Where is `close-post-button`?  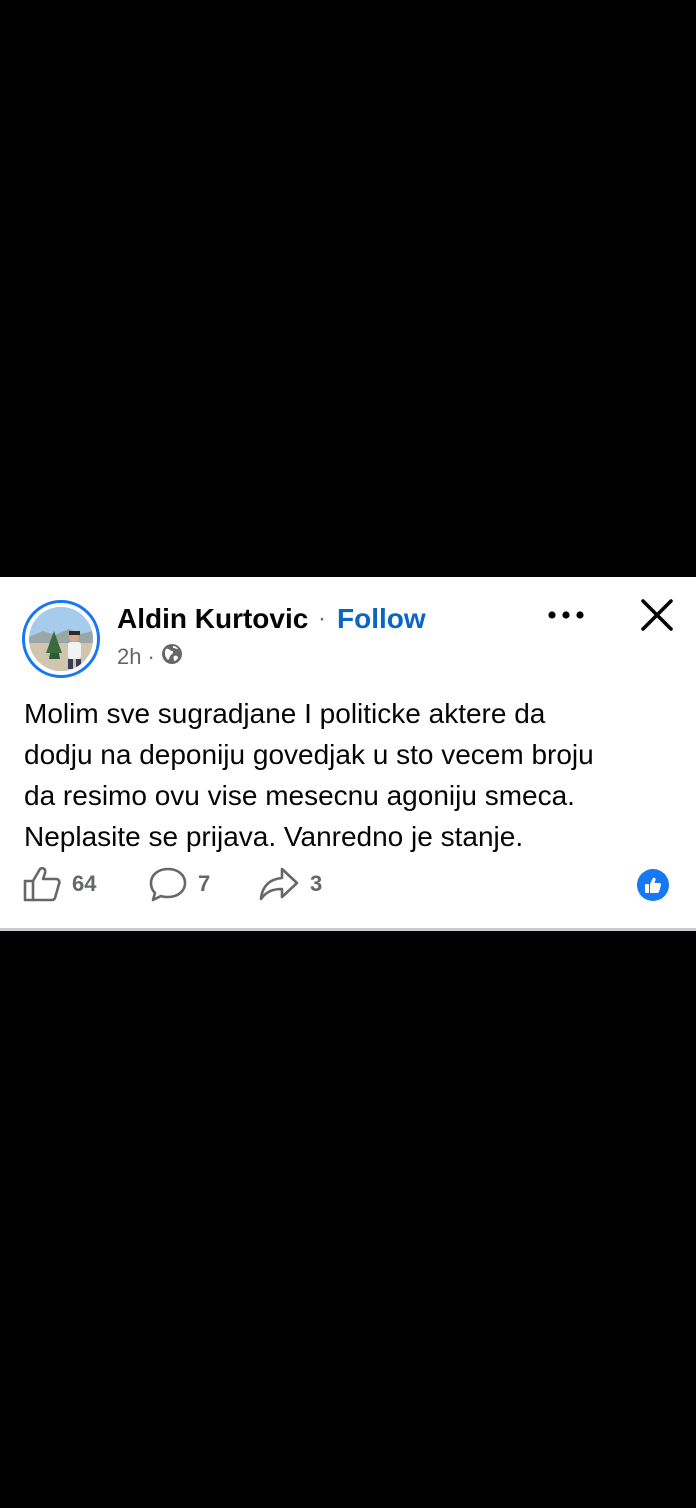
close-post-button is located at coordinates (657, 615).